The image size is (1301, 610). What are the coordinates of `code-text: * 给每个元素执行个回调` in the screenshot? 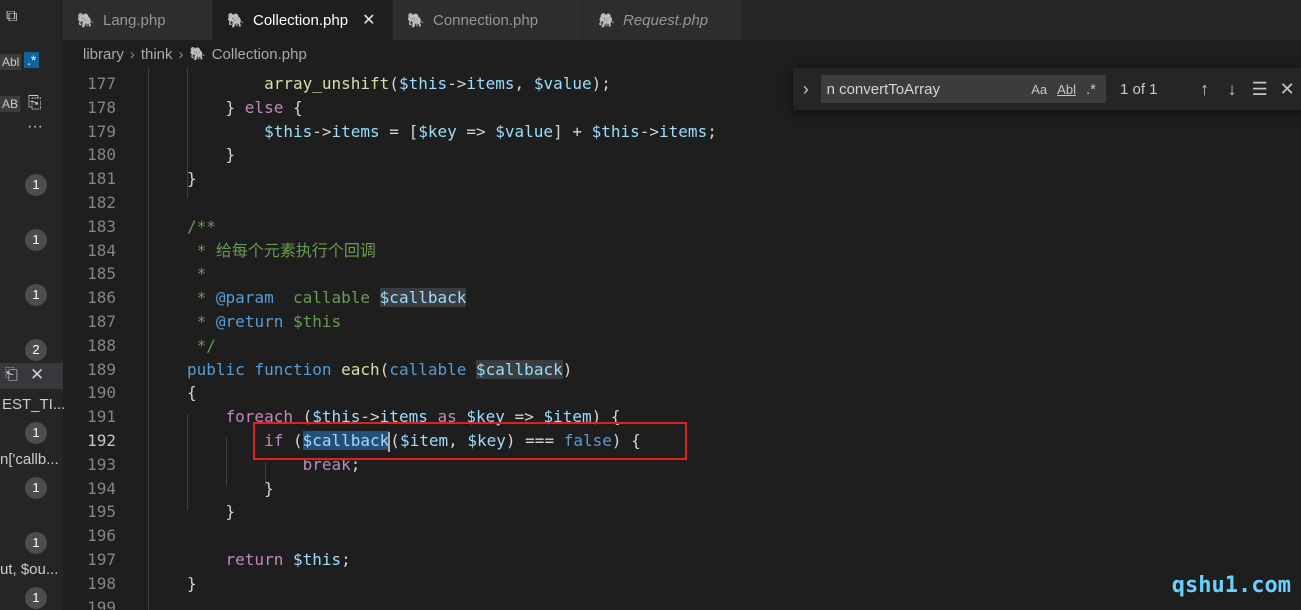 It's located at (281, 251).